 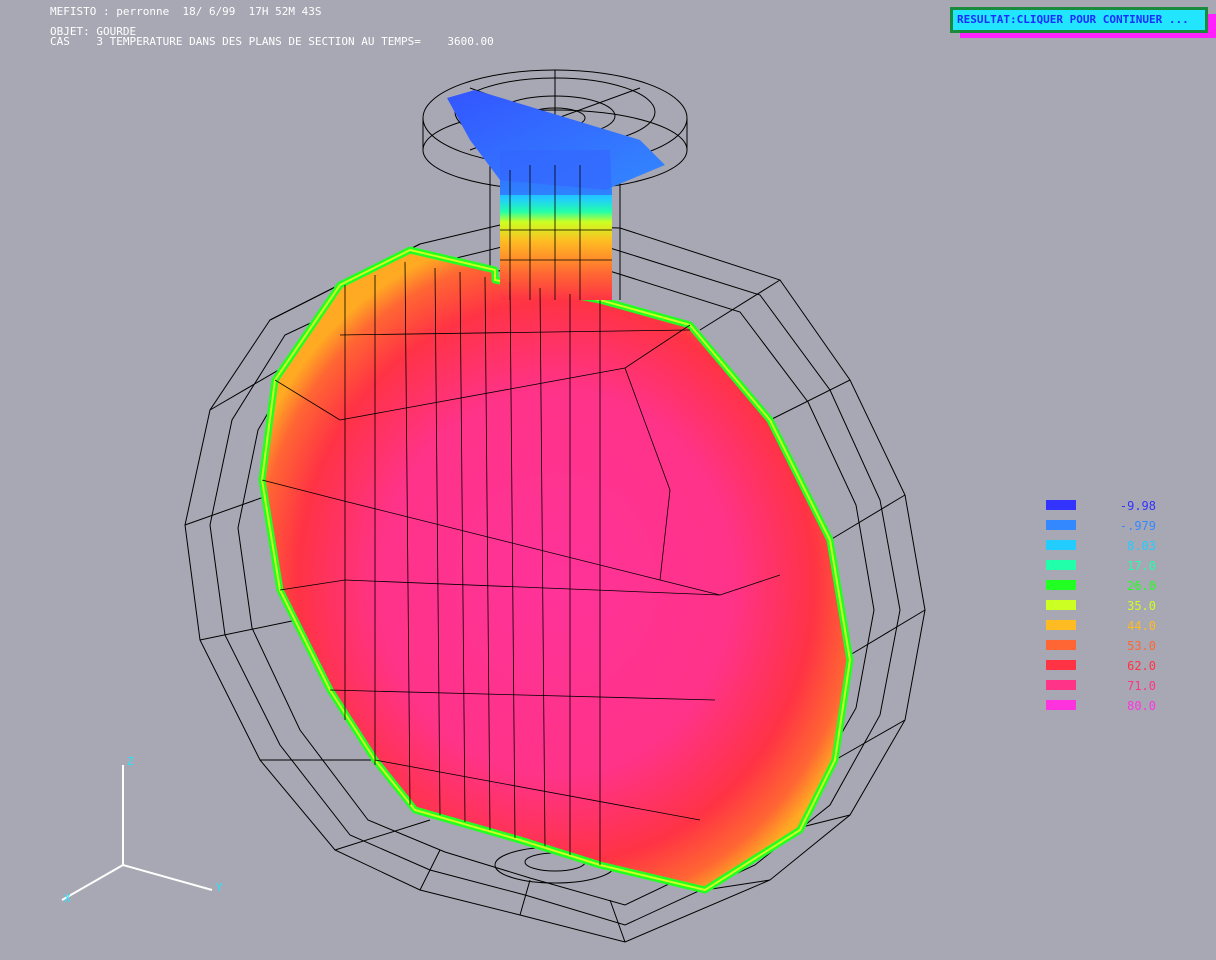 I want to click on legend-value: 80.0, so click(x=1141, y=706).